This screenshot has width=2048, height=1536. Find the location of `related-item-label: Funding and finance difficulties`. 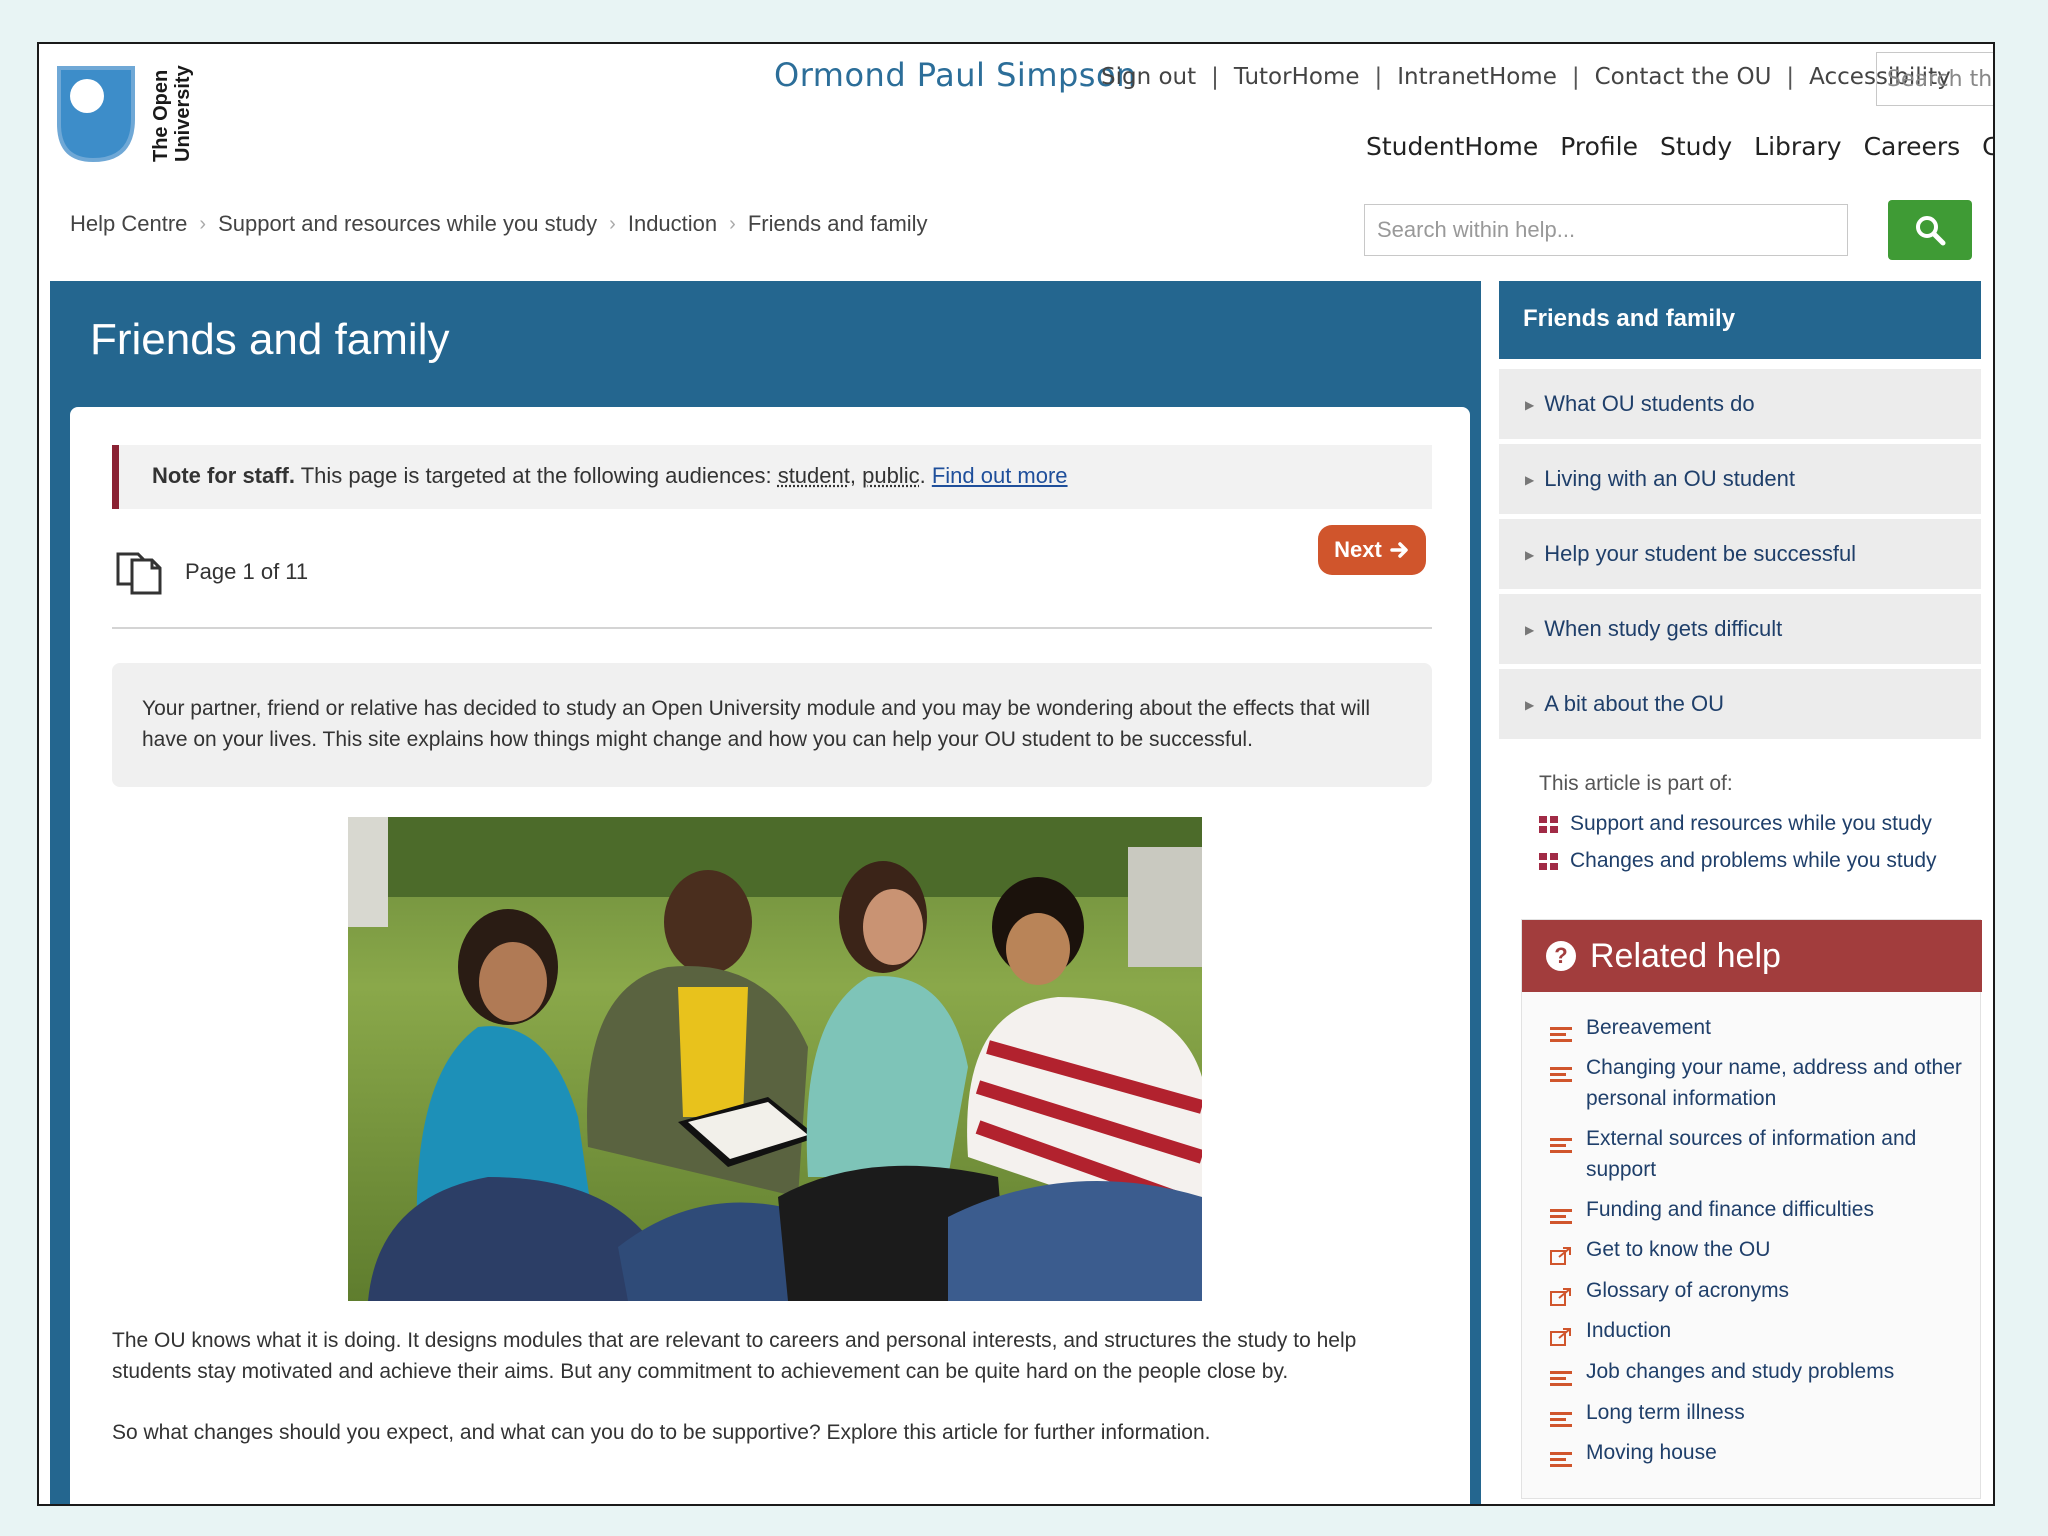

related-item-label: Funding and finance difficulties is located at coordinates (1730, 1209).